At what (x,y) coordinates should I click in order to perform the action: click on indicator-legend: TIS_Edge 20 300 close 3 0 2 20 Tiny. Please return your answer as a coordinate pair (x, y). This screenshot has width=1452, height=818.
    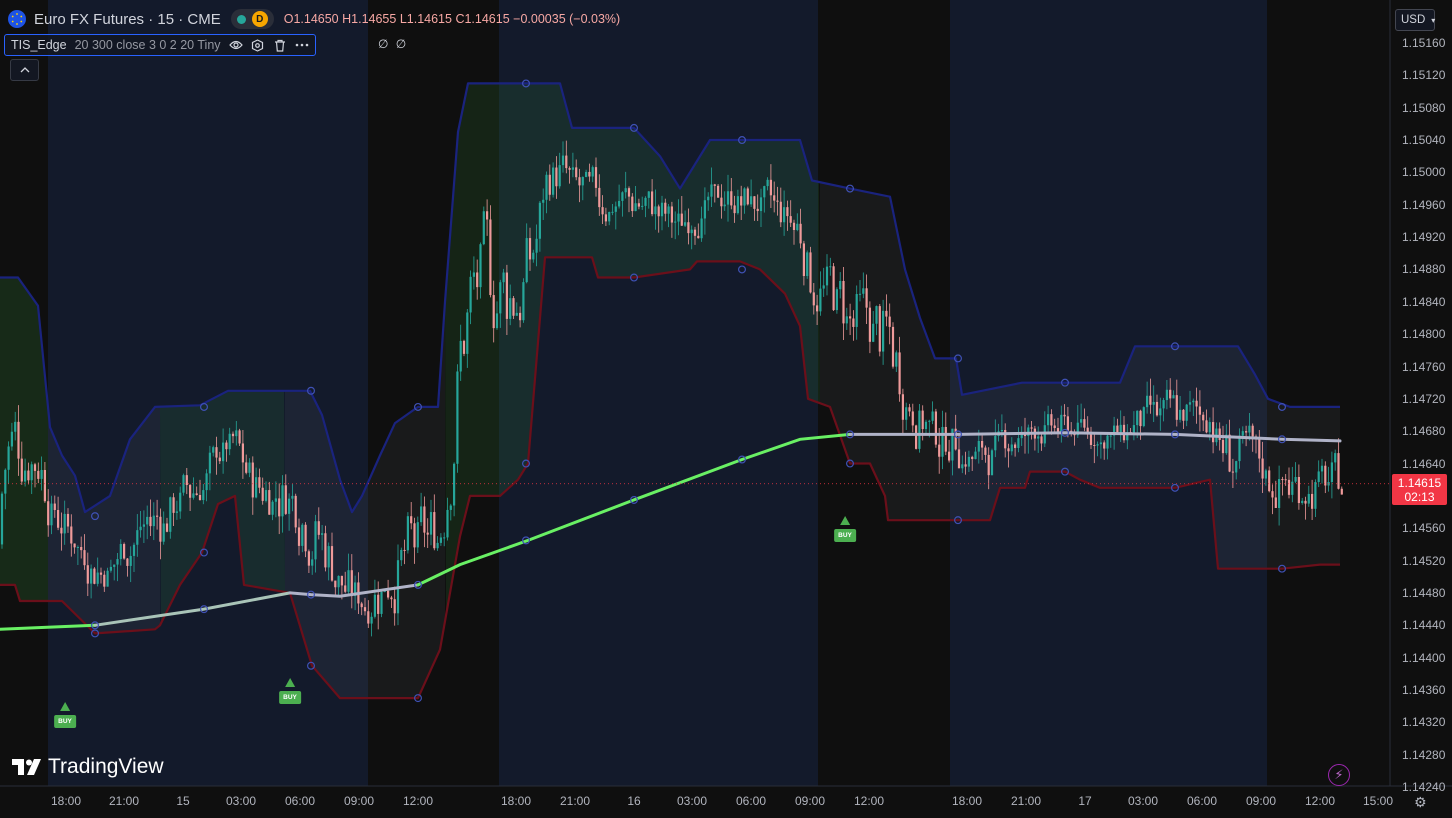
    Looking at the image, I should click on (160, 45).